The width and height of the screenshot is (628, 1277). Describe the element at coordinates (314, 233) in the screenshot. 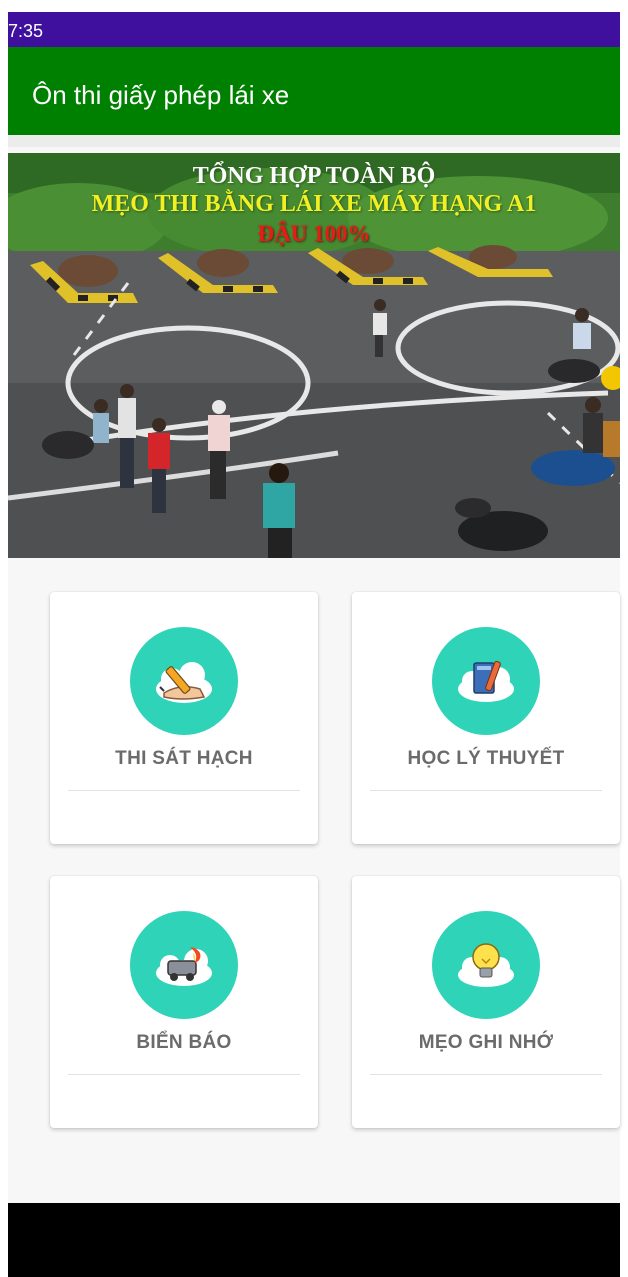

I see `banner-tagline: ĐẬU 100%` at that location.